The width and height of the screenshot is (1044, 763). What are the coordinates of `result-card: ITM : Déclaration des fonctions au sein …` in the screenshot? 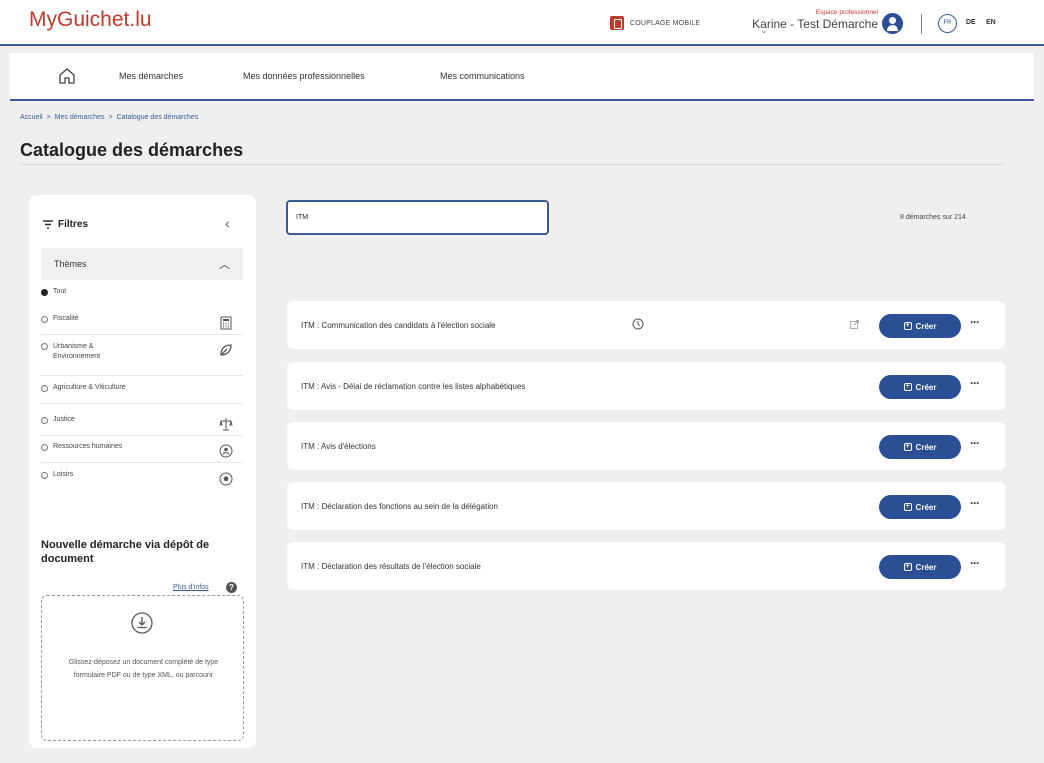 It's located at (646, 506).